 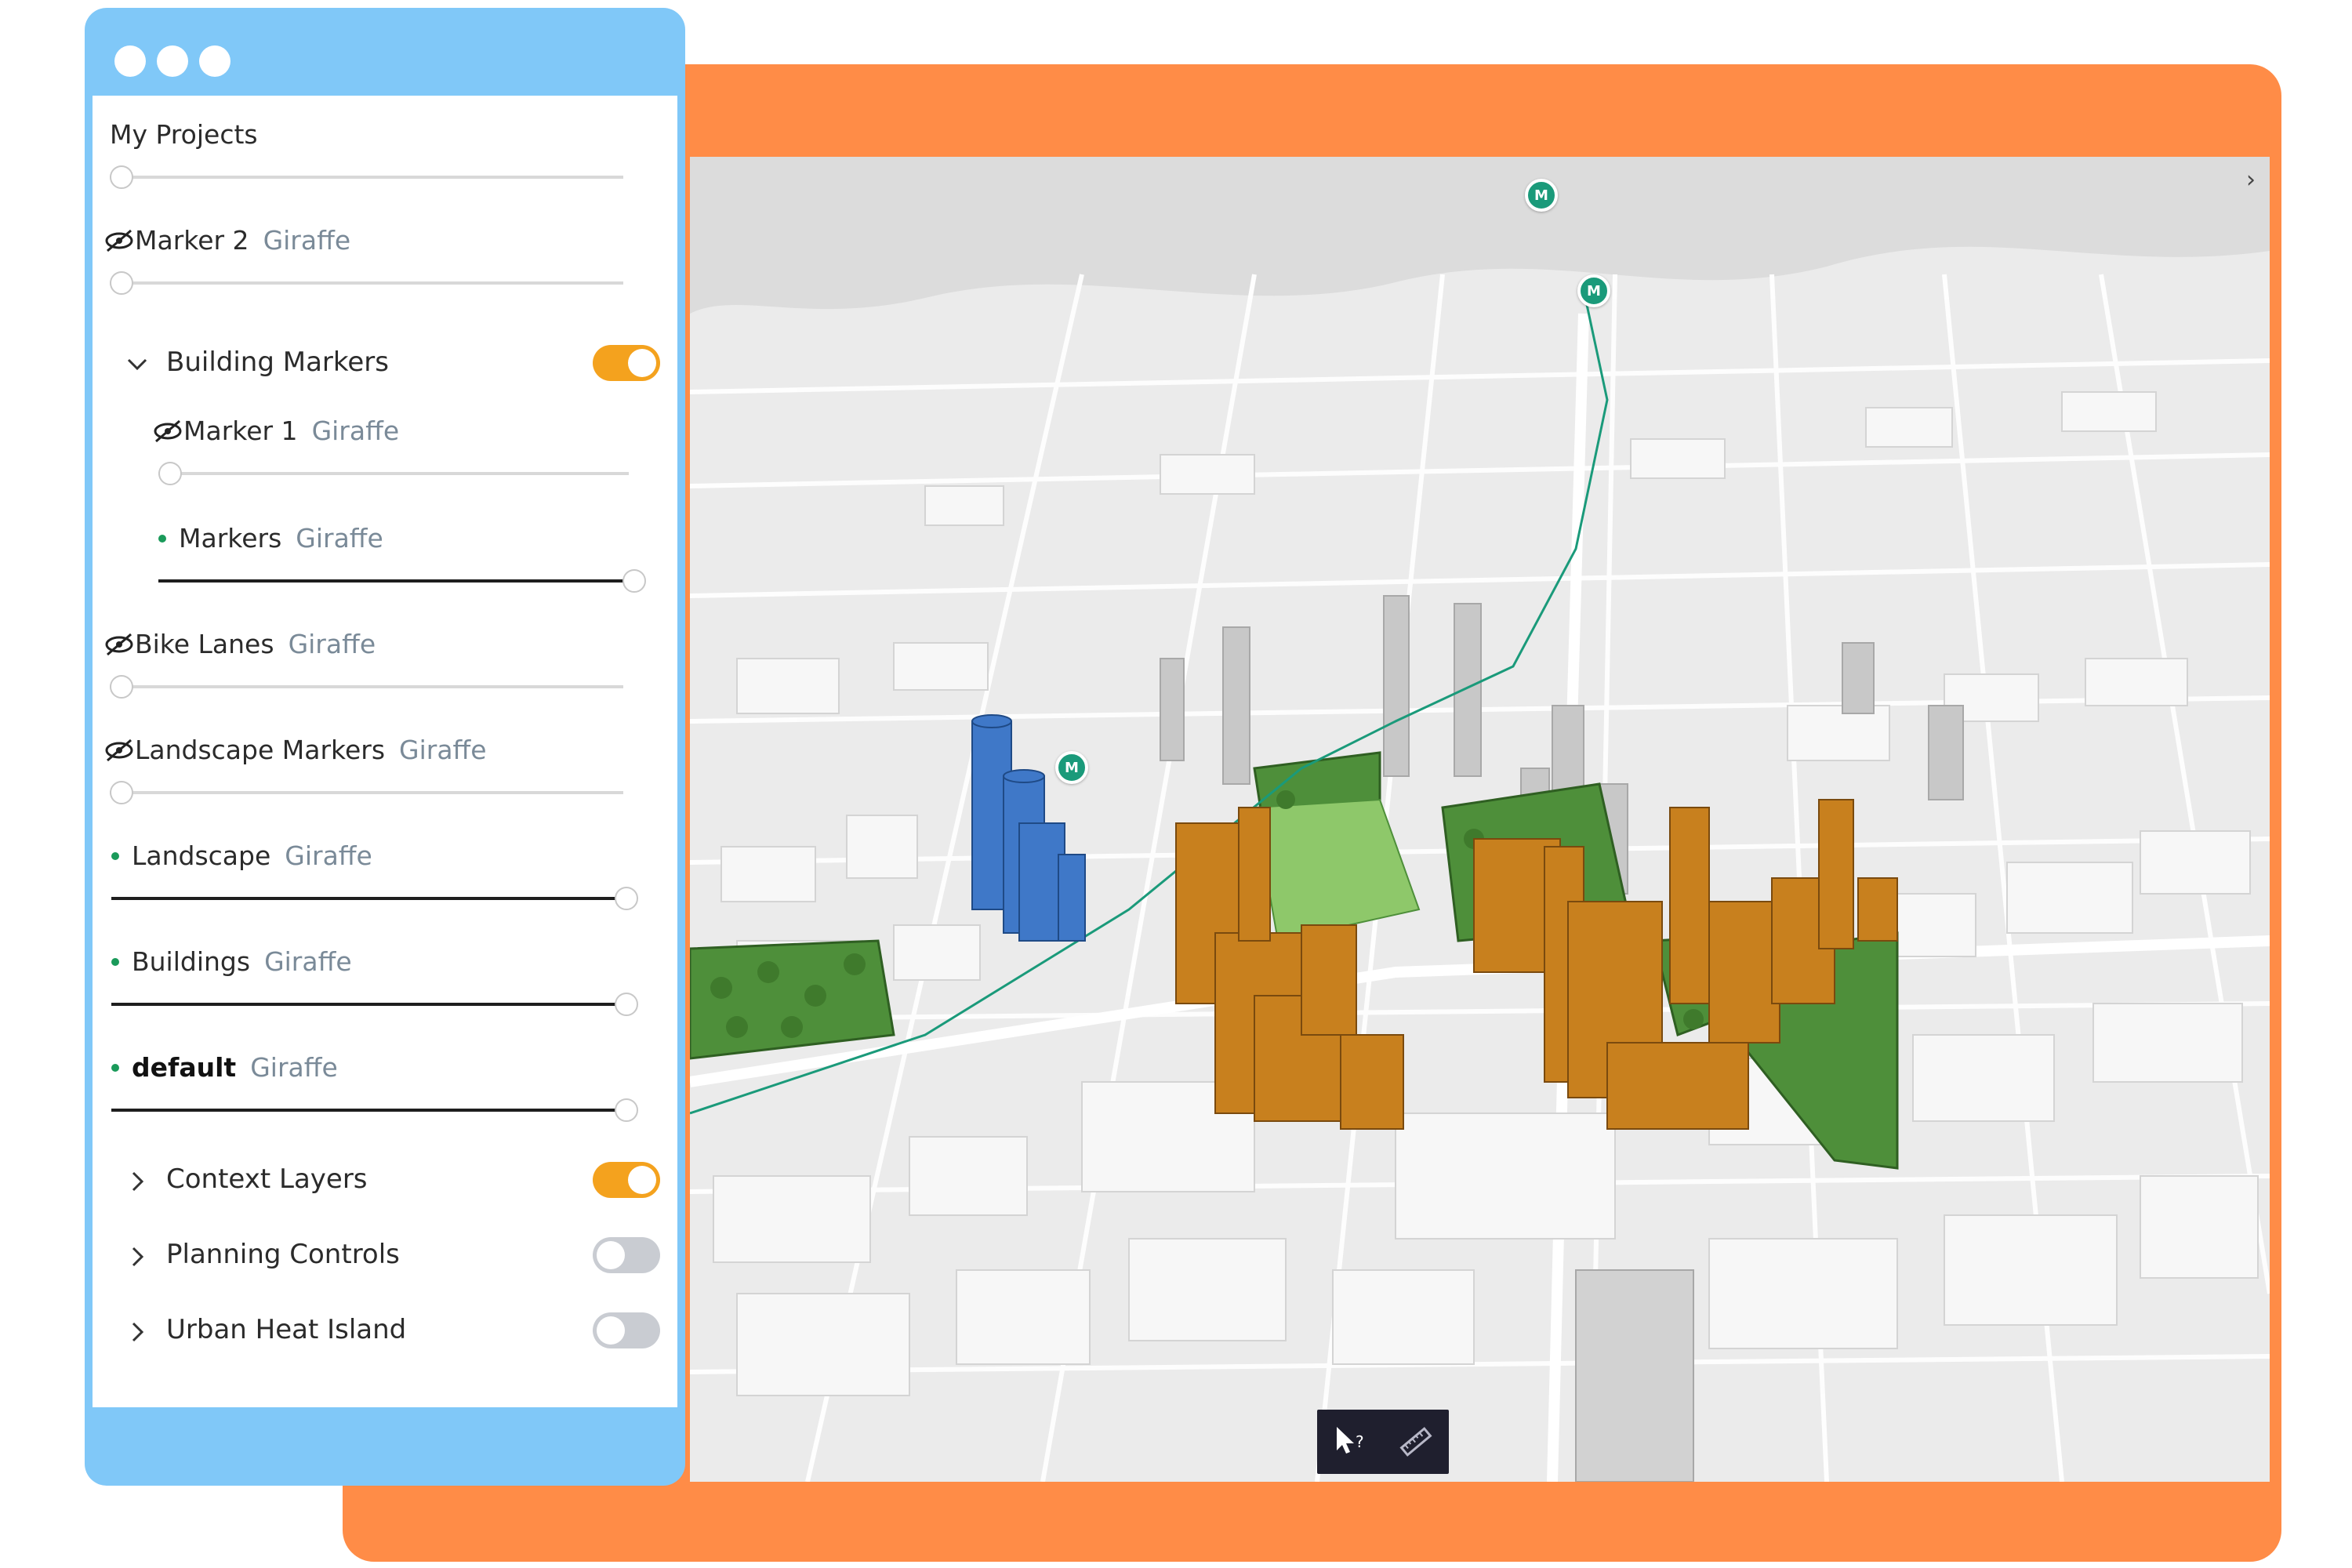 I want to click on window-close-dot, so click(x=130, y=61).